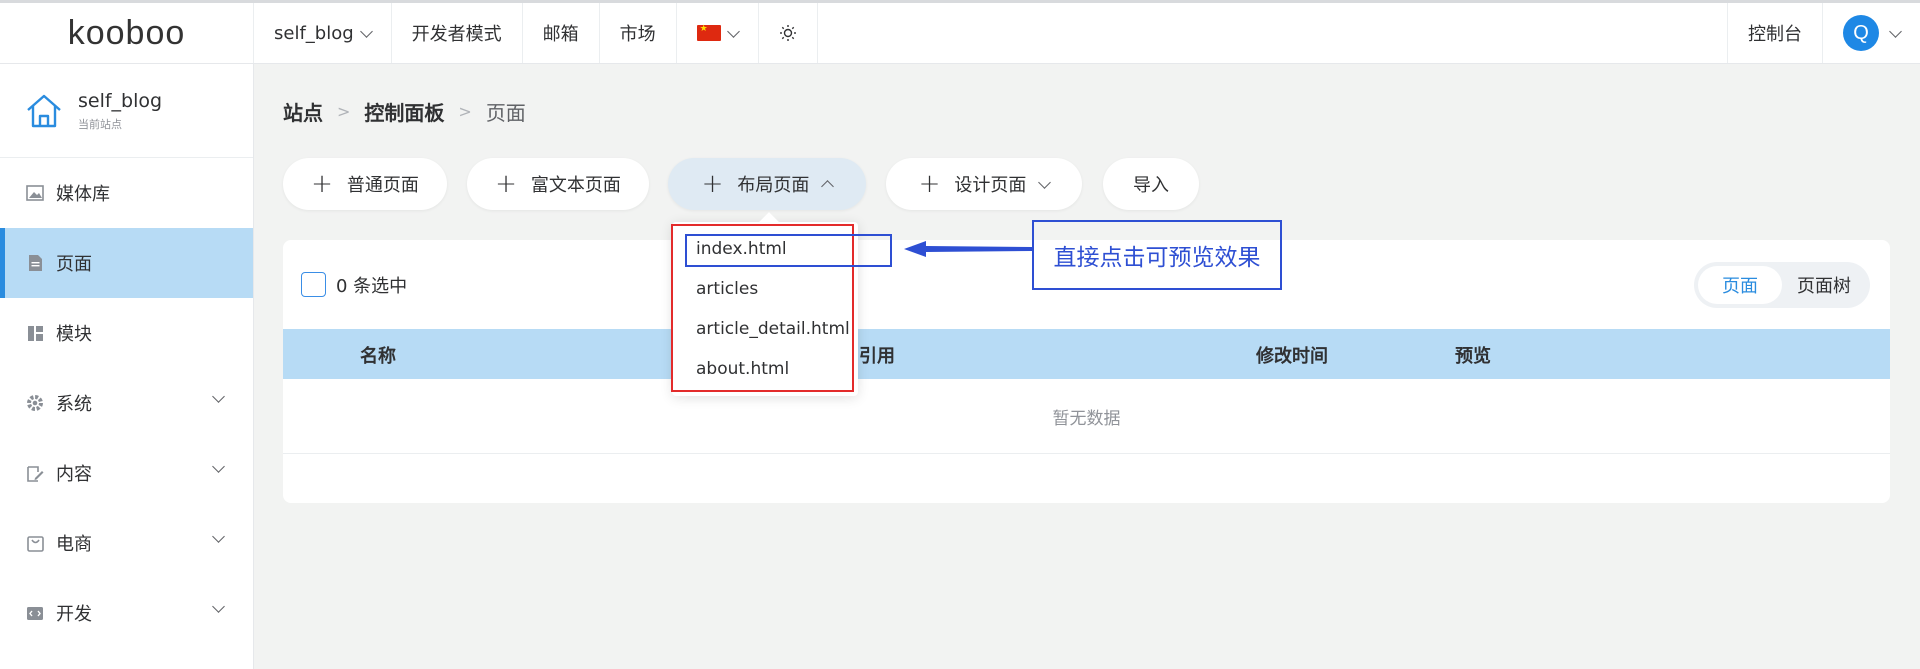 The height and width of the screenshot is (669, 1920). I want to click on table-header: 名称 引用 修改时间 预览, so click(1086, 354).